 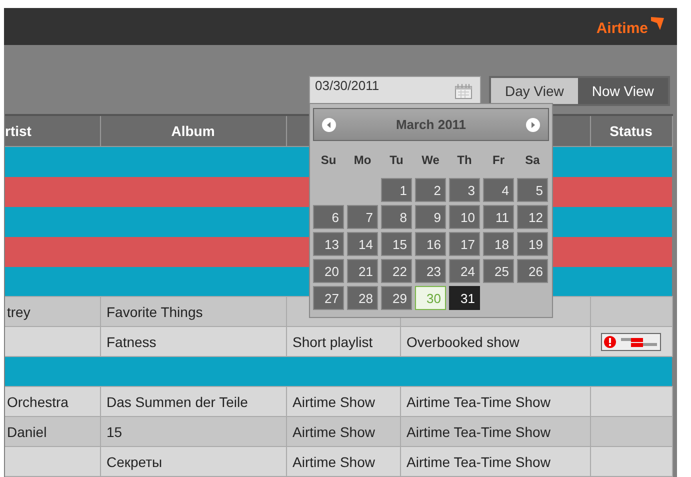 I want to click on table-cell: Das Summen der Teile, so click(x=193, y=401).